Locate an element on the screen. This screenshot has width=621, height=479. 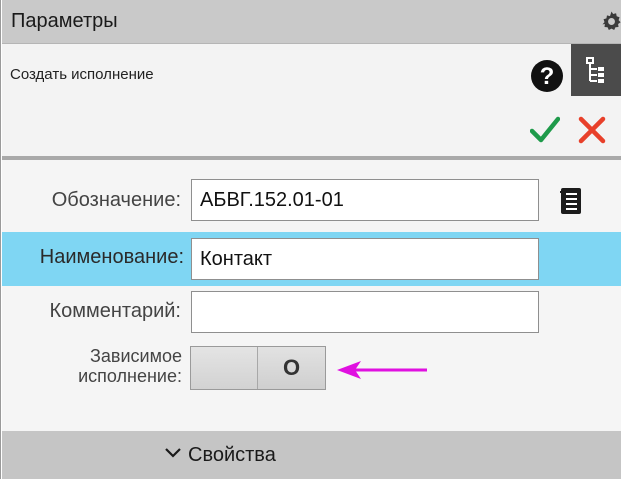
properties-expand-button: Свойства is located at coordinates (220, 455).